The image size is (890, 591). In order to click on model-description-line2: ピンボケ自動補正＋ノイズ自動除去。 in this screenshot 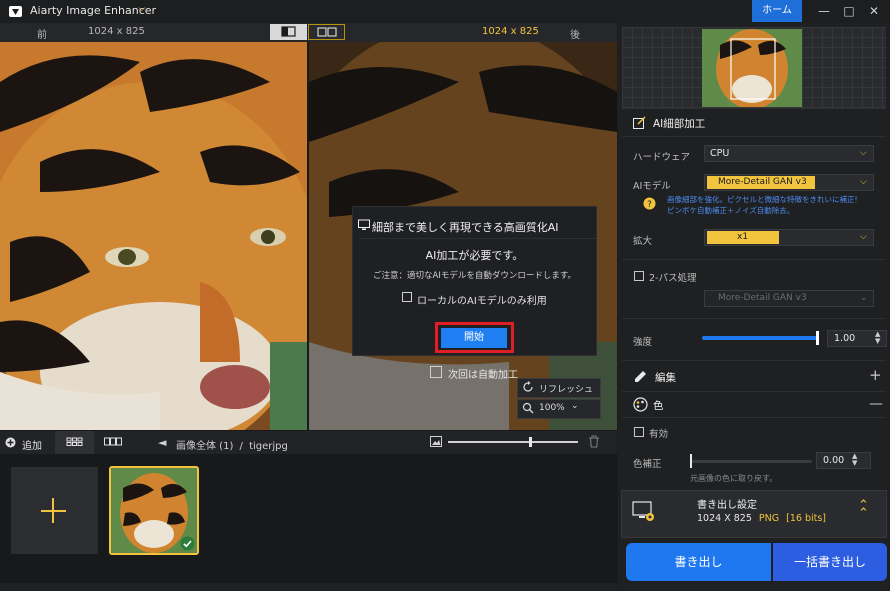, I will do `click(731, 210)`.